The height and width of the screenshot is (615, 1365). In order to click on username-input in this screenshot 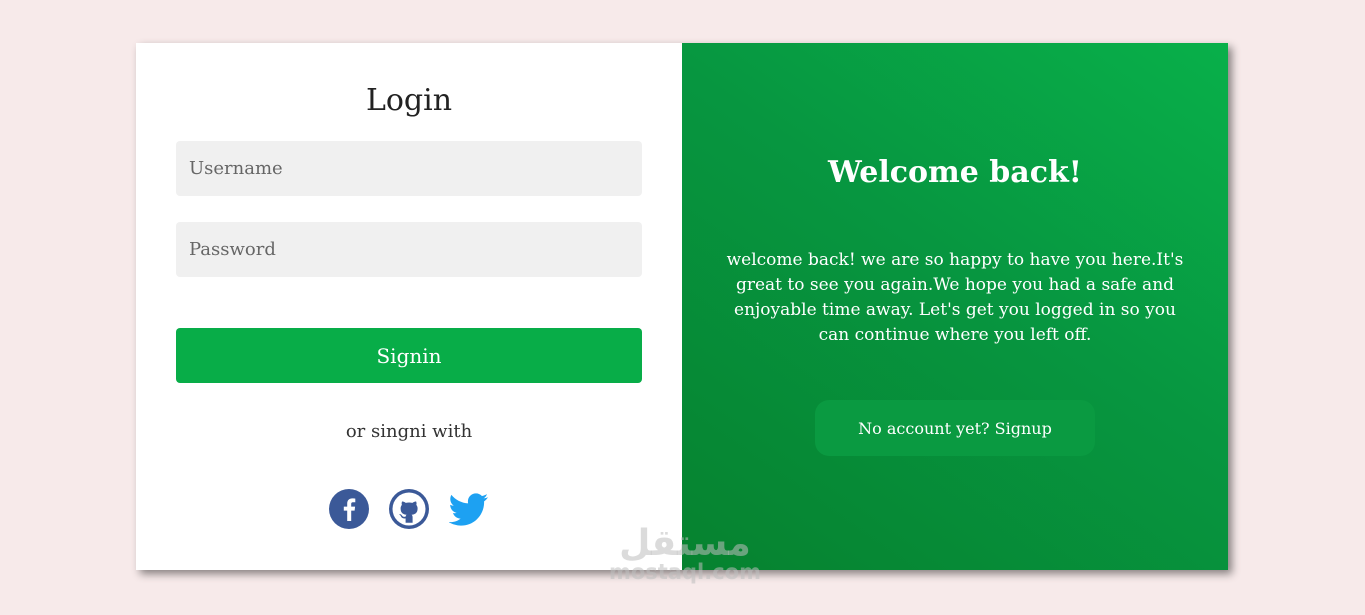, I will do `click(409, 168)`.